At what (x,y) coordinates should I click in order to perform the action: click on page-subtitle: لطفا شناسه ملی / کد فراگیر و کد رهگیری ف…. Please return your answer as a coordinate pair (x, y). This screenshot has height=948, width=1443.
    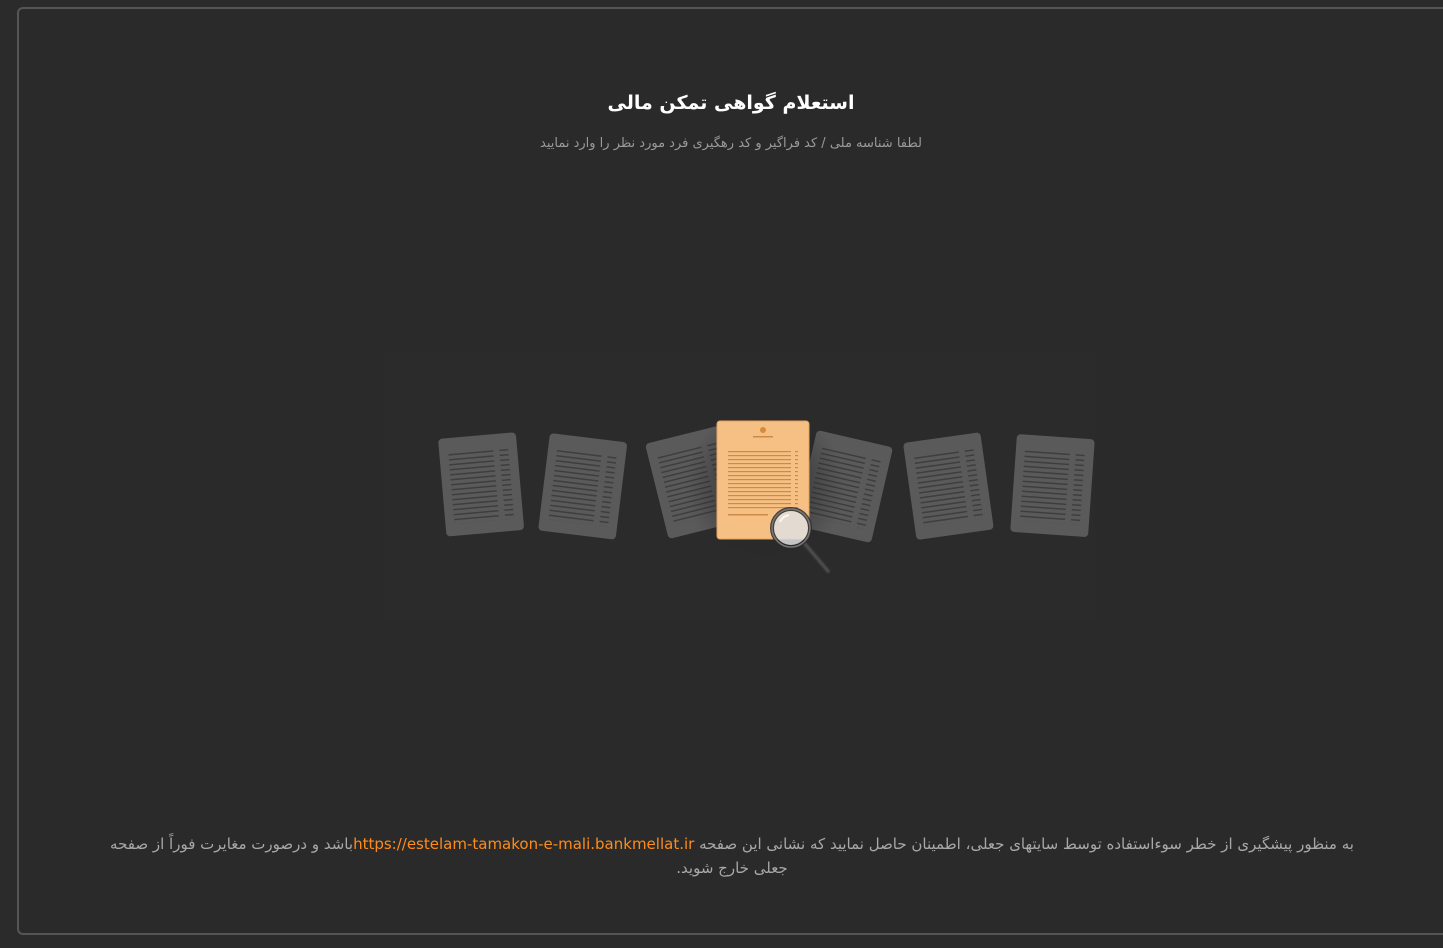
    Looking at the image, I should click on (731, 143).